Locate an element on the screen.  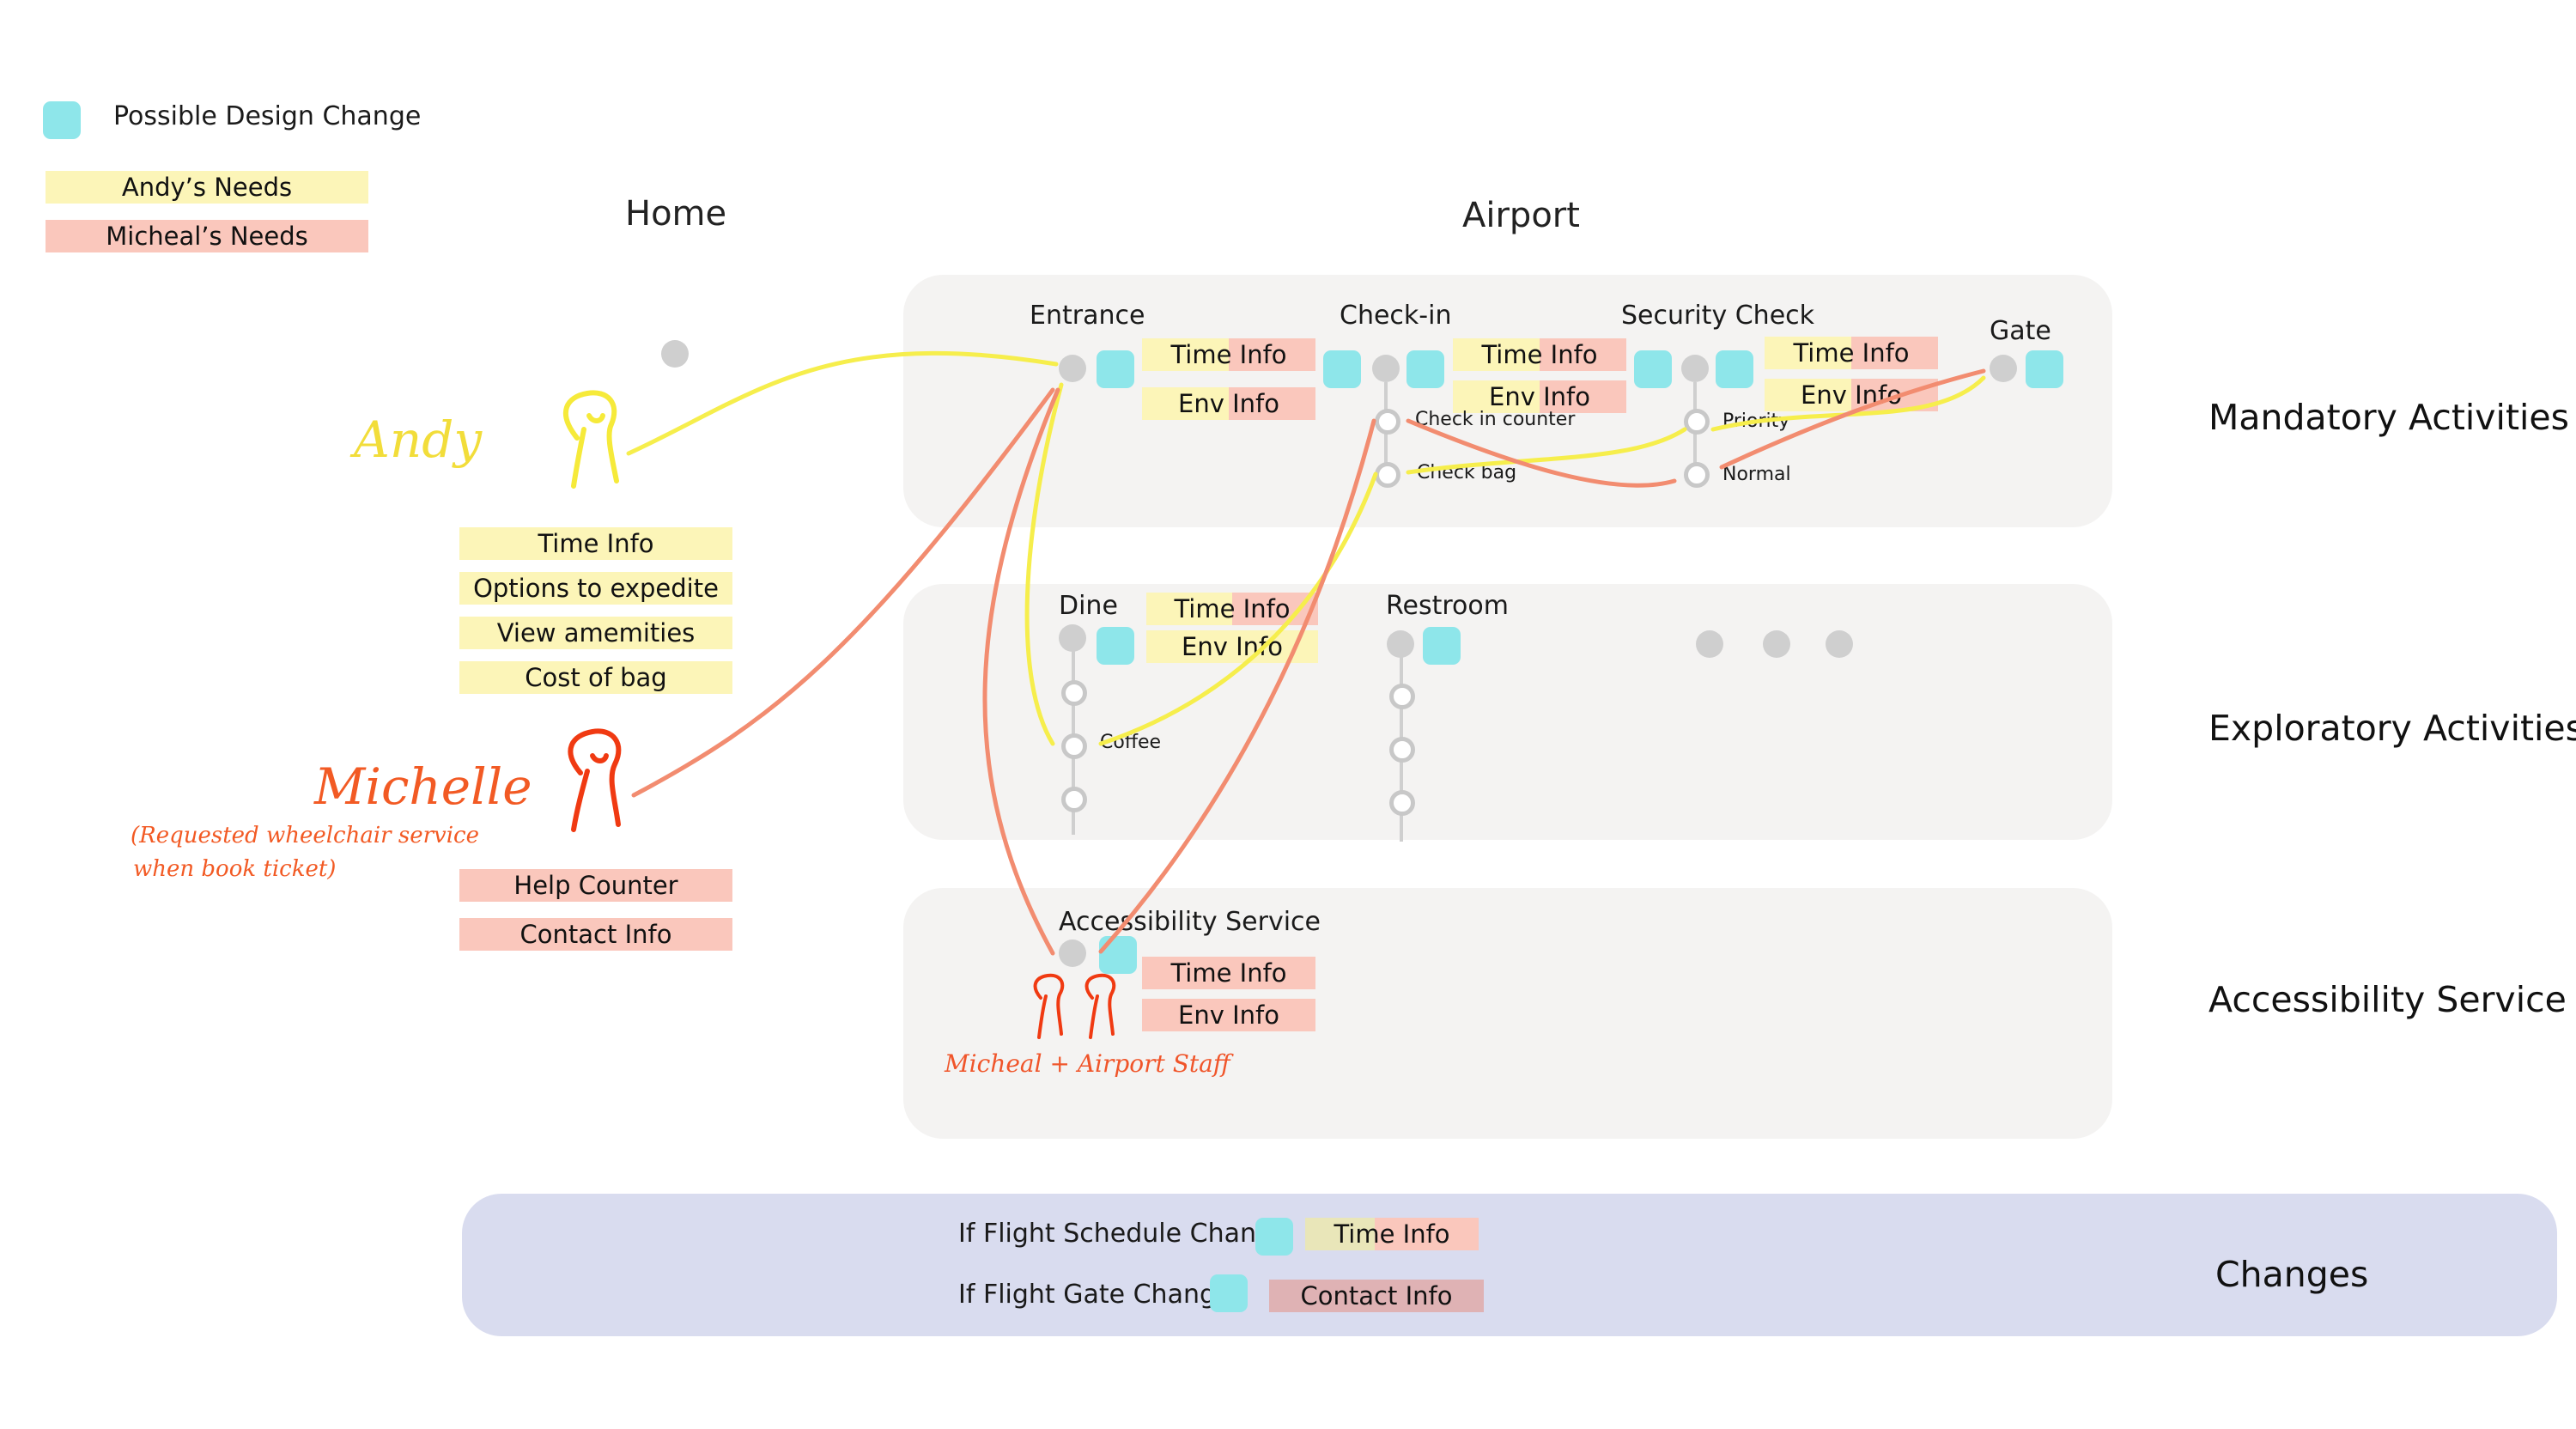
andy-figure is located at coordinates (590, 440).